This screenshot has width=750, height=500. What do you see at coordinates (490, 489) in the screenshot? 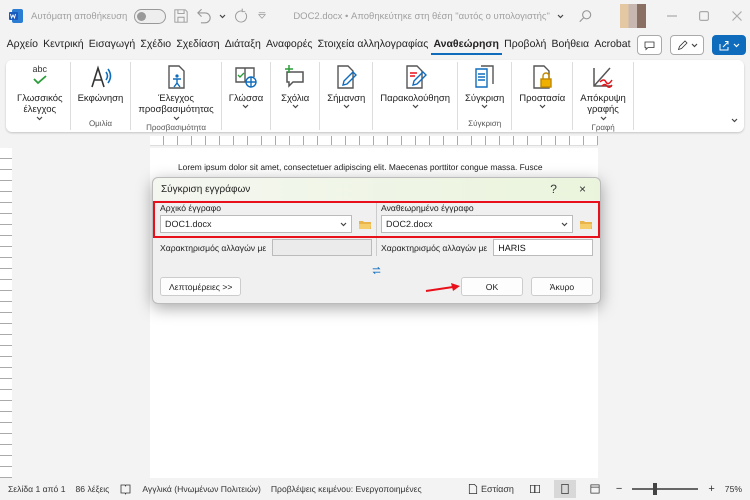
I see `focus-button: Εστίαση` at bounding box center [490, 489].